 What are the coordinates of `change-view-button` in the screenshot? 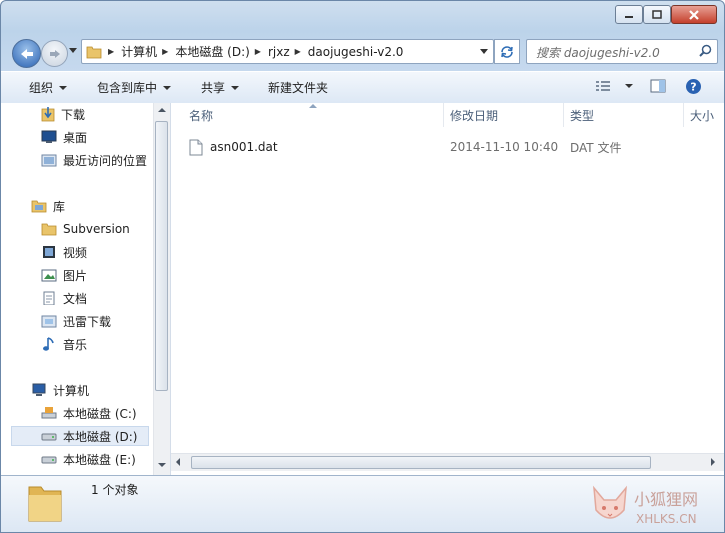 It's located at (614, 86).